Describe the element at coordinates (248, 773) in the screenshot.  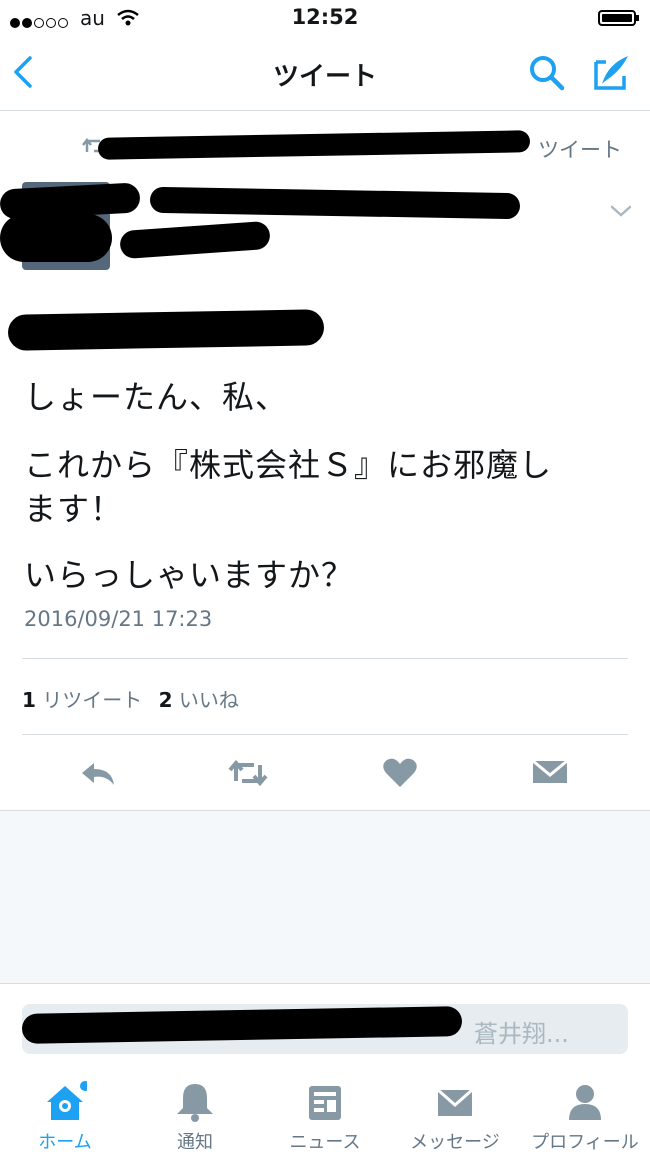
I see `retweet-icon` at that location.